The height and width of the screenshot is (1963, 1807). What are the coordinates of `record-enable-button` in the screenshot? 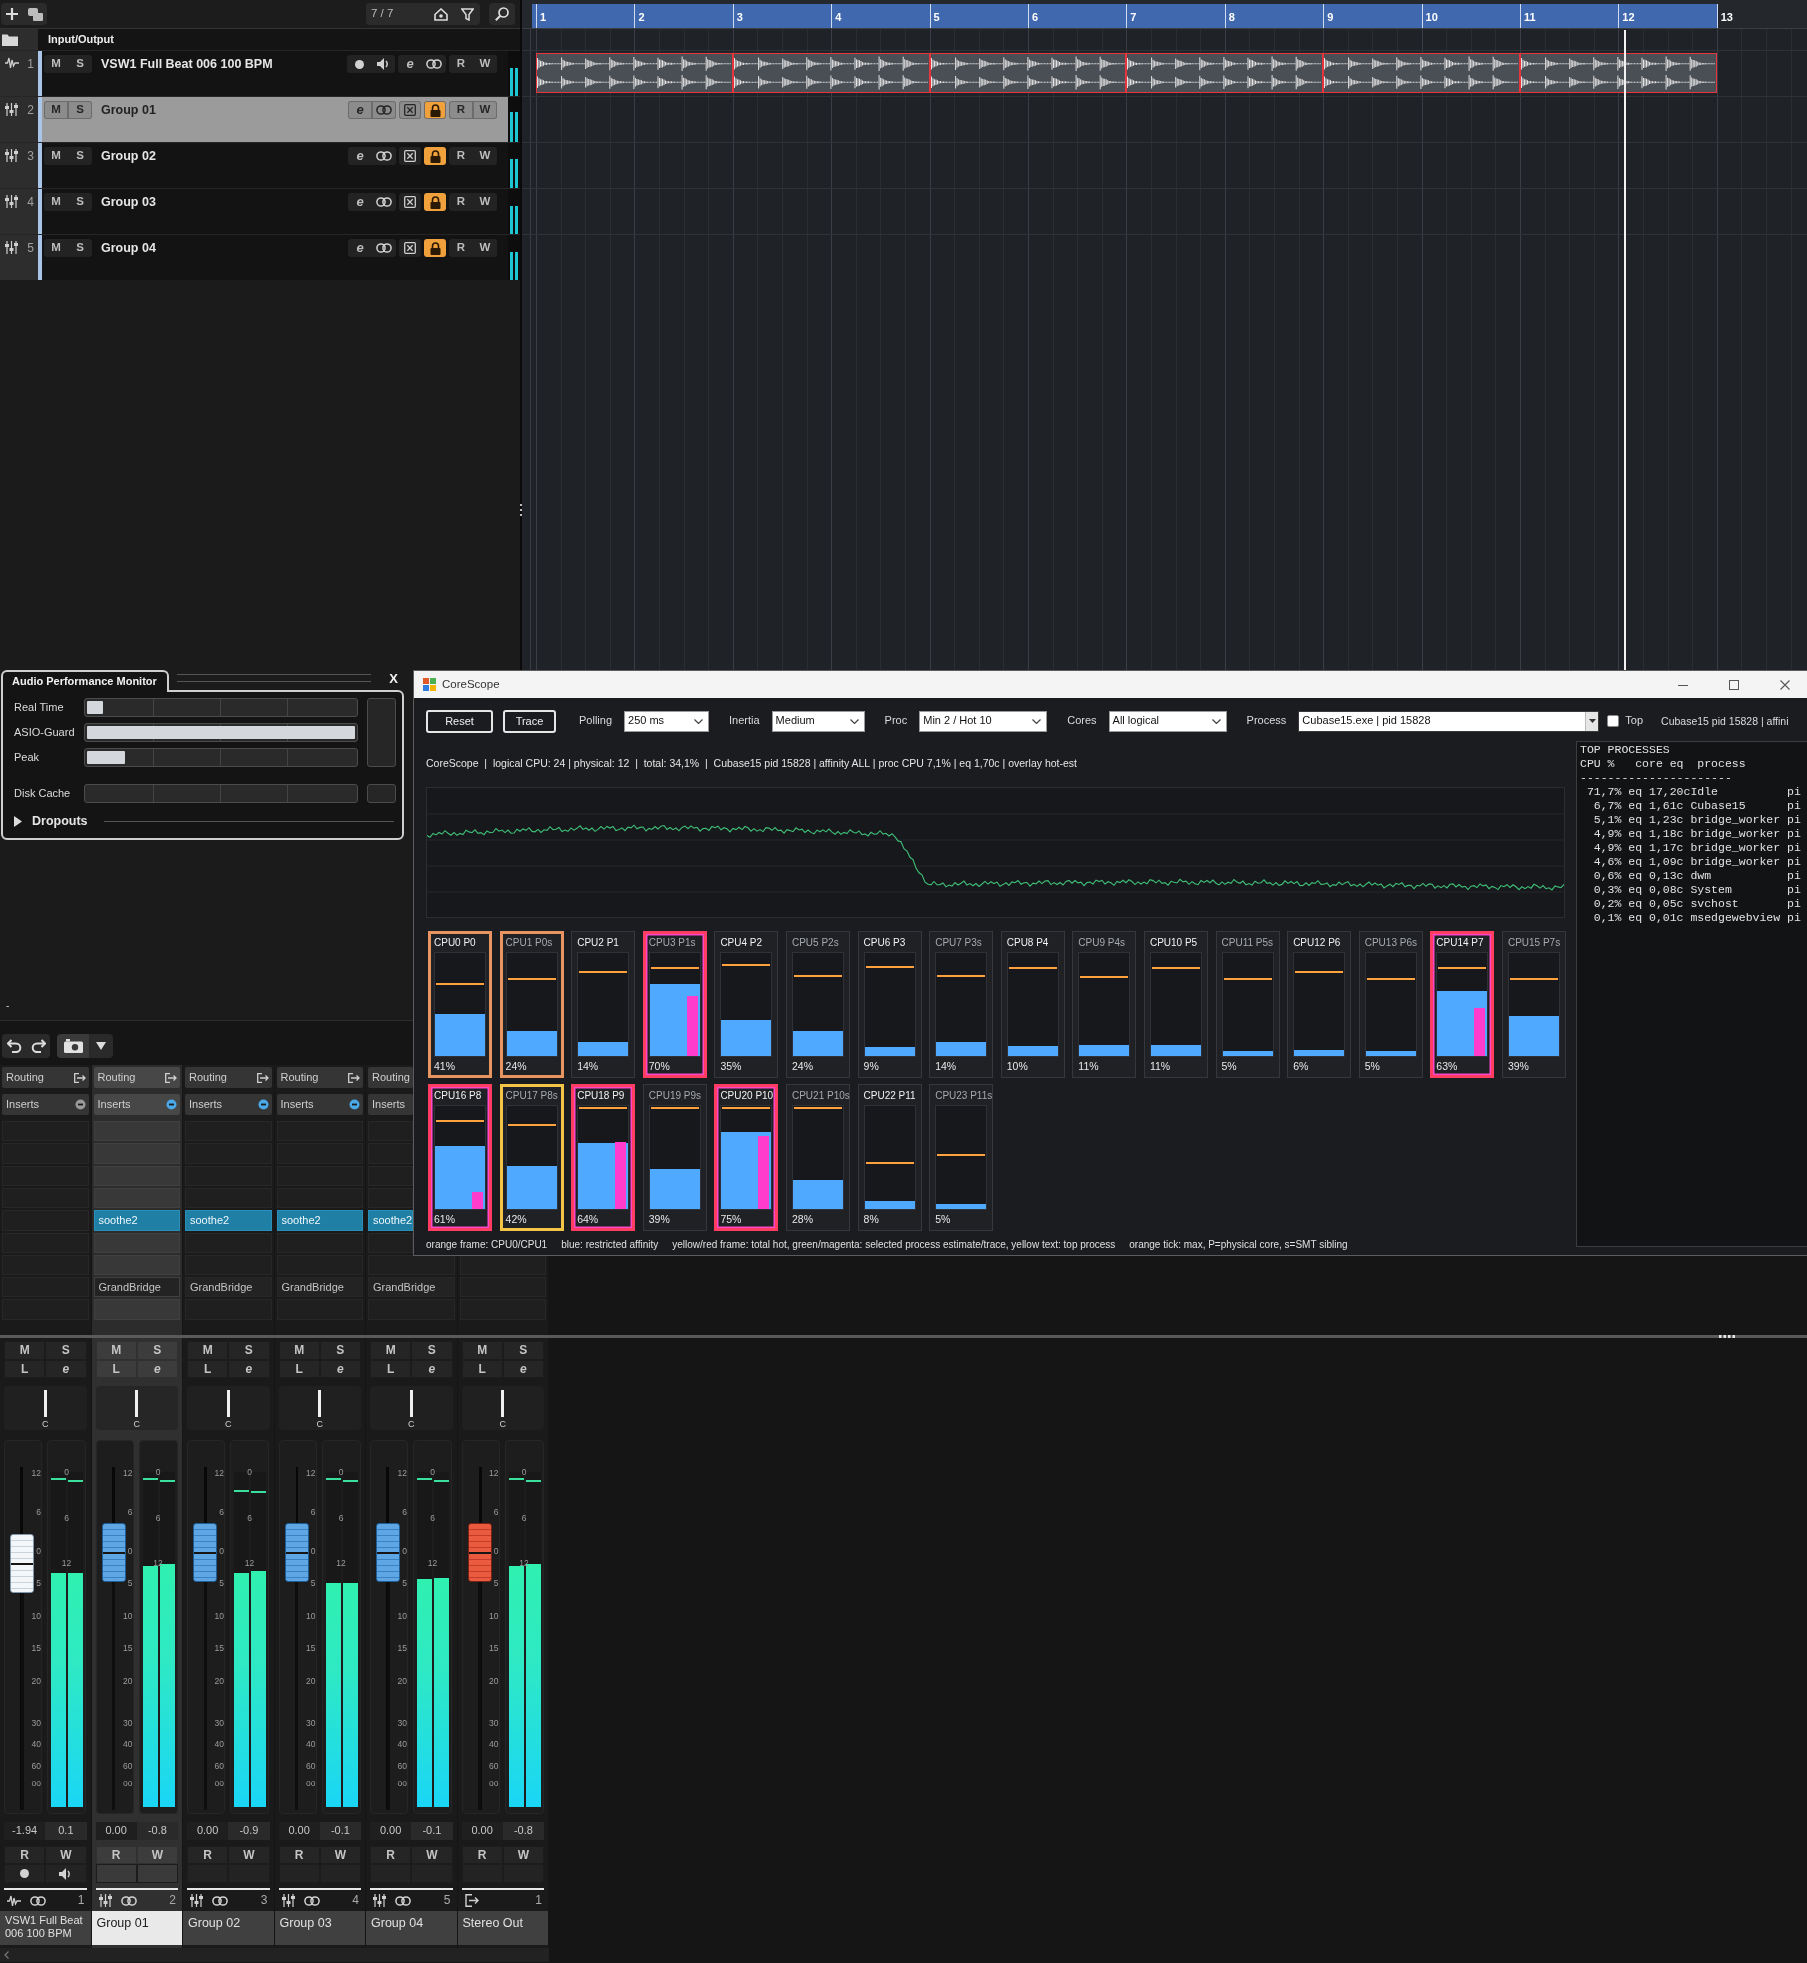 It's located at (359, 64).